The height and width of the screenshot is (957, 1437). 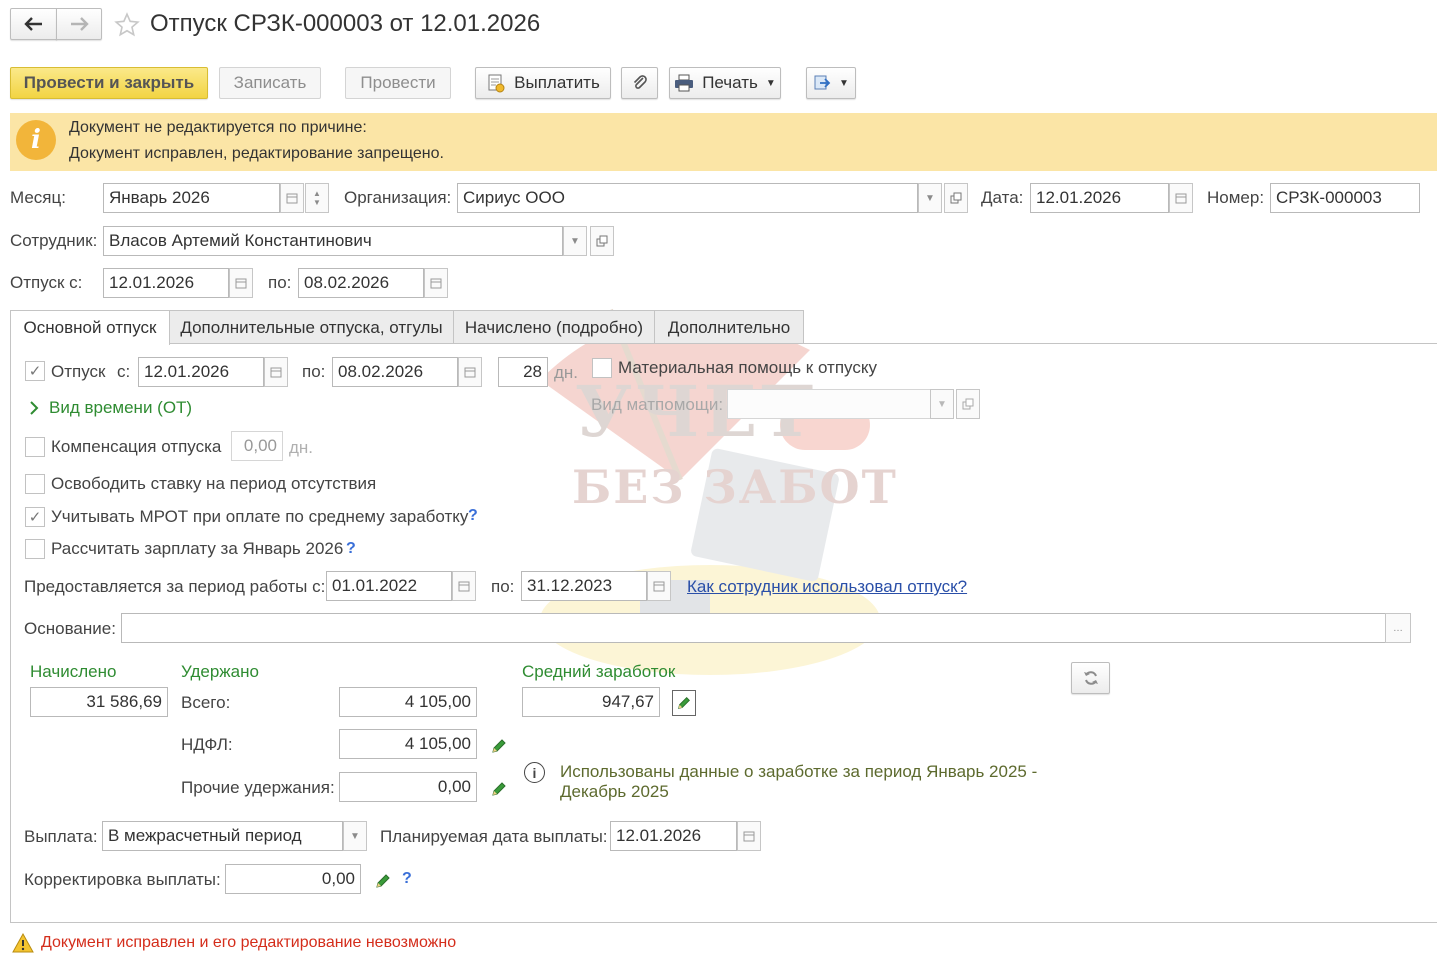 I want to click on vacation-checkbox: ✓, so click(x=35, y=371).